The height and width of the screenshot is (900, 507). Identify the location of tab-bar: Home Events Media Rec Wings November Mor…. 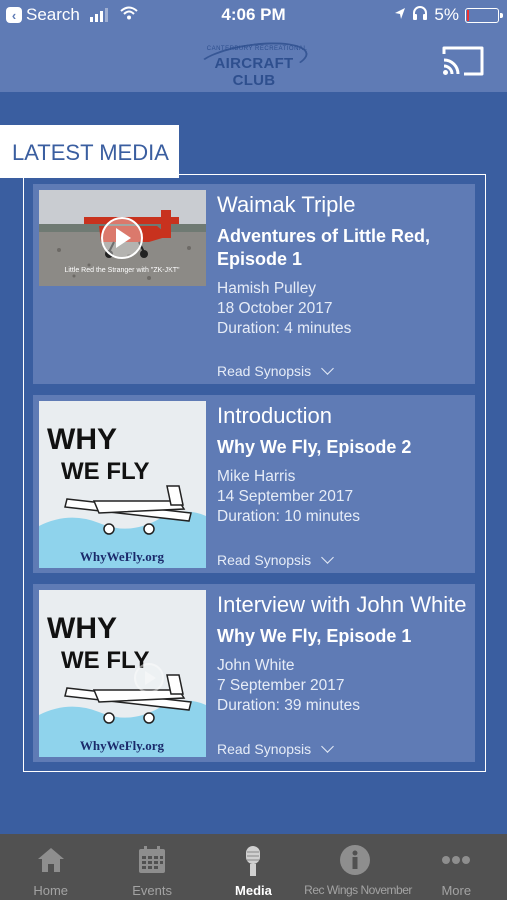
(253, 867).